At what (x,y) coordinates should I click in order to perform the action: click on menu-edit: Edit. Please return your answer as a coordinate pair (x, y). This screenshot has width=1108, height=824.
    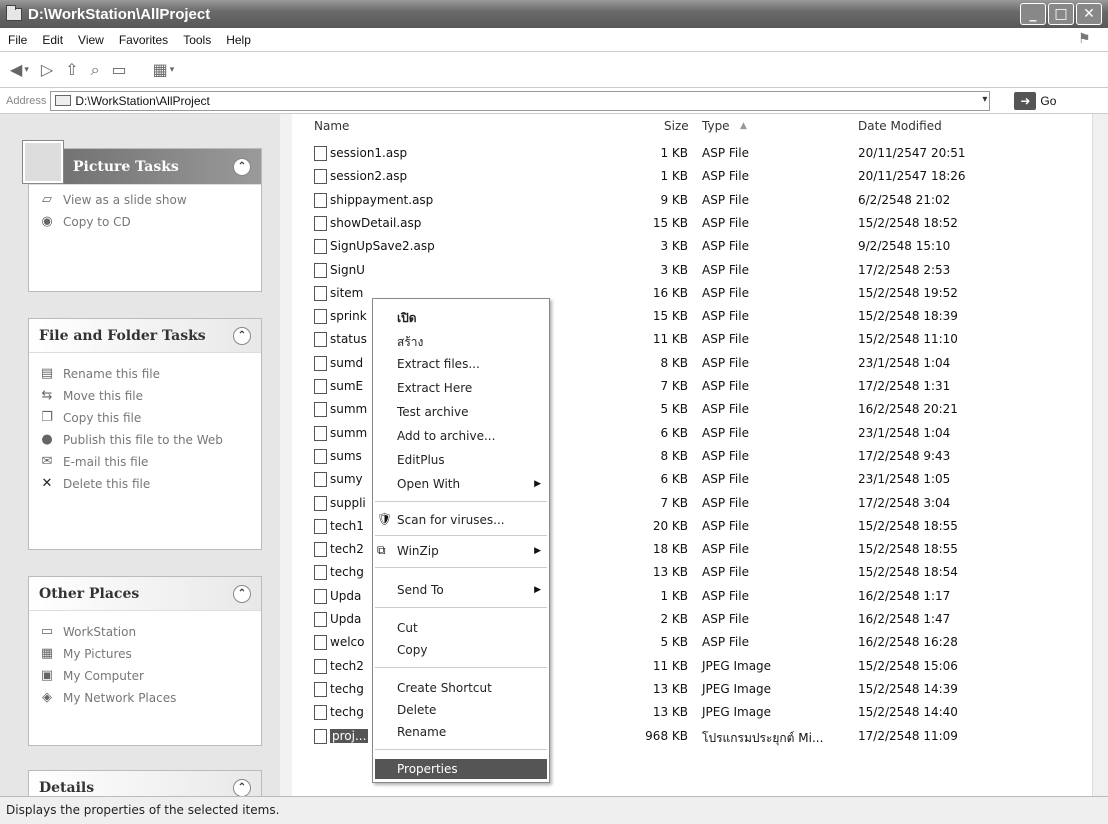
    Looking at the image, I should click on (52, 40).